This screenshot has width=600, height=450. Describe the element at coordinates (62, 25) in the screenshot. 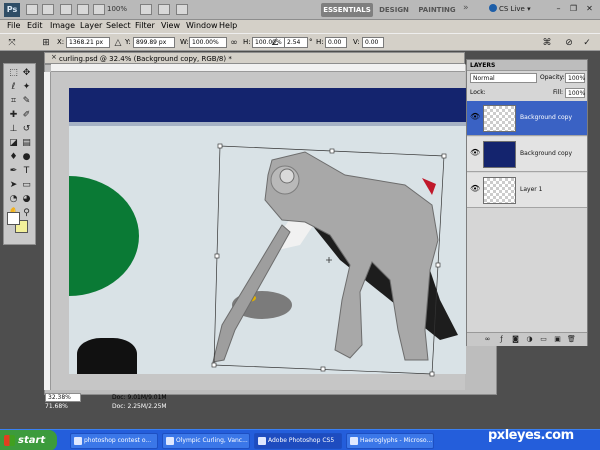

I see `menu-image: Image` at that location.